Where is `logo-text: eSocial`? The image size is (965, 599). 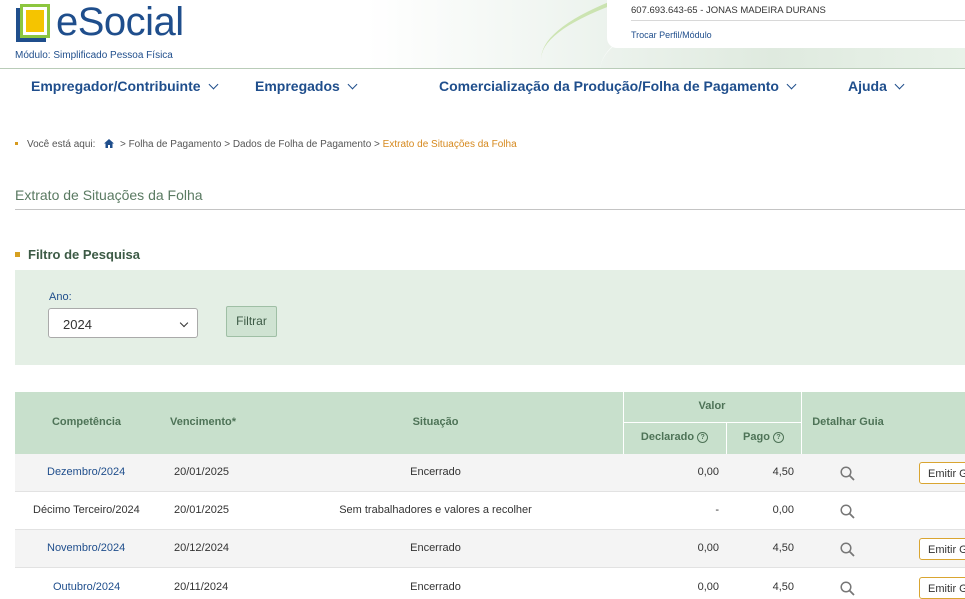 logo-text: eSocial is located at coordinates (120, 22).